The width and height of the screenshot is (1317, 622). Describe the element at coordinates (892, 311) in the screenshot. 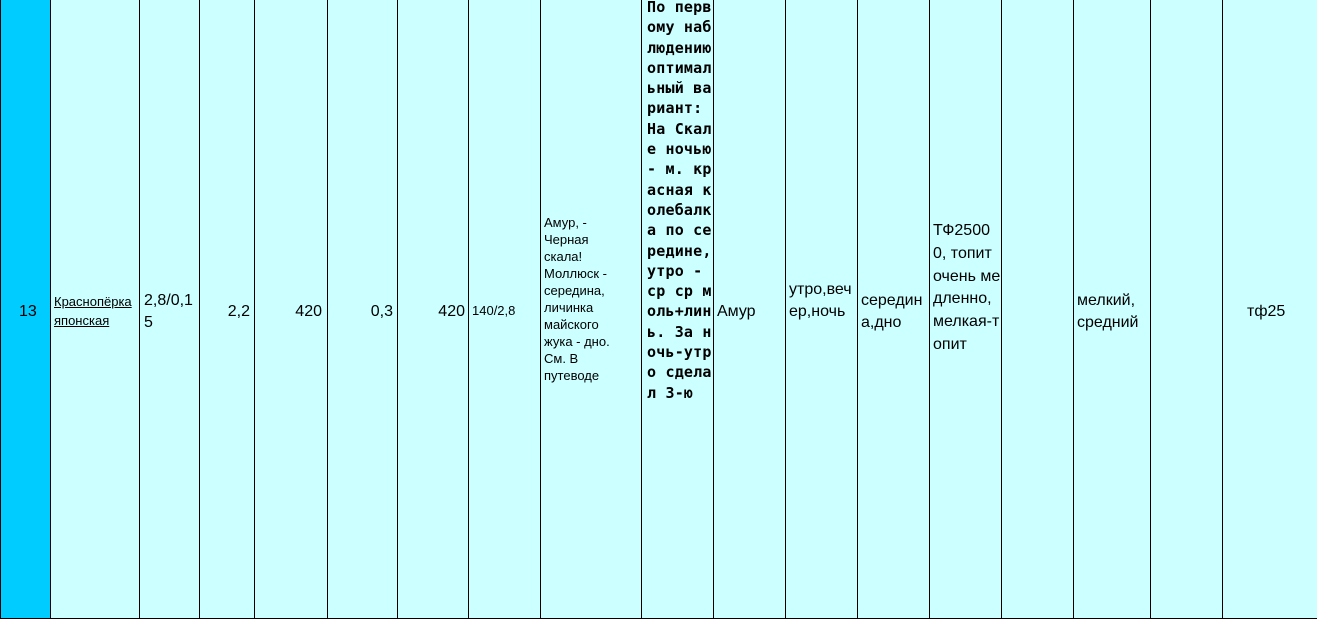

I see `cell-13-value: середина,дно` at that location.